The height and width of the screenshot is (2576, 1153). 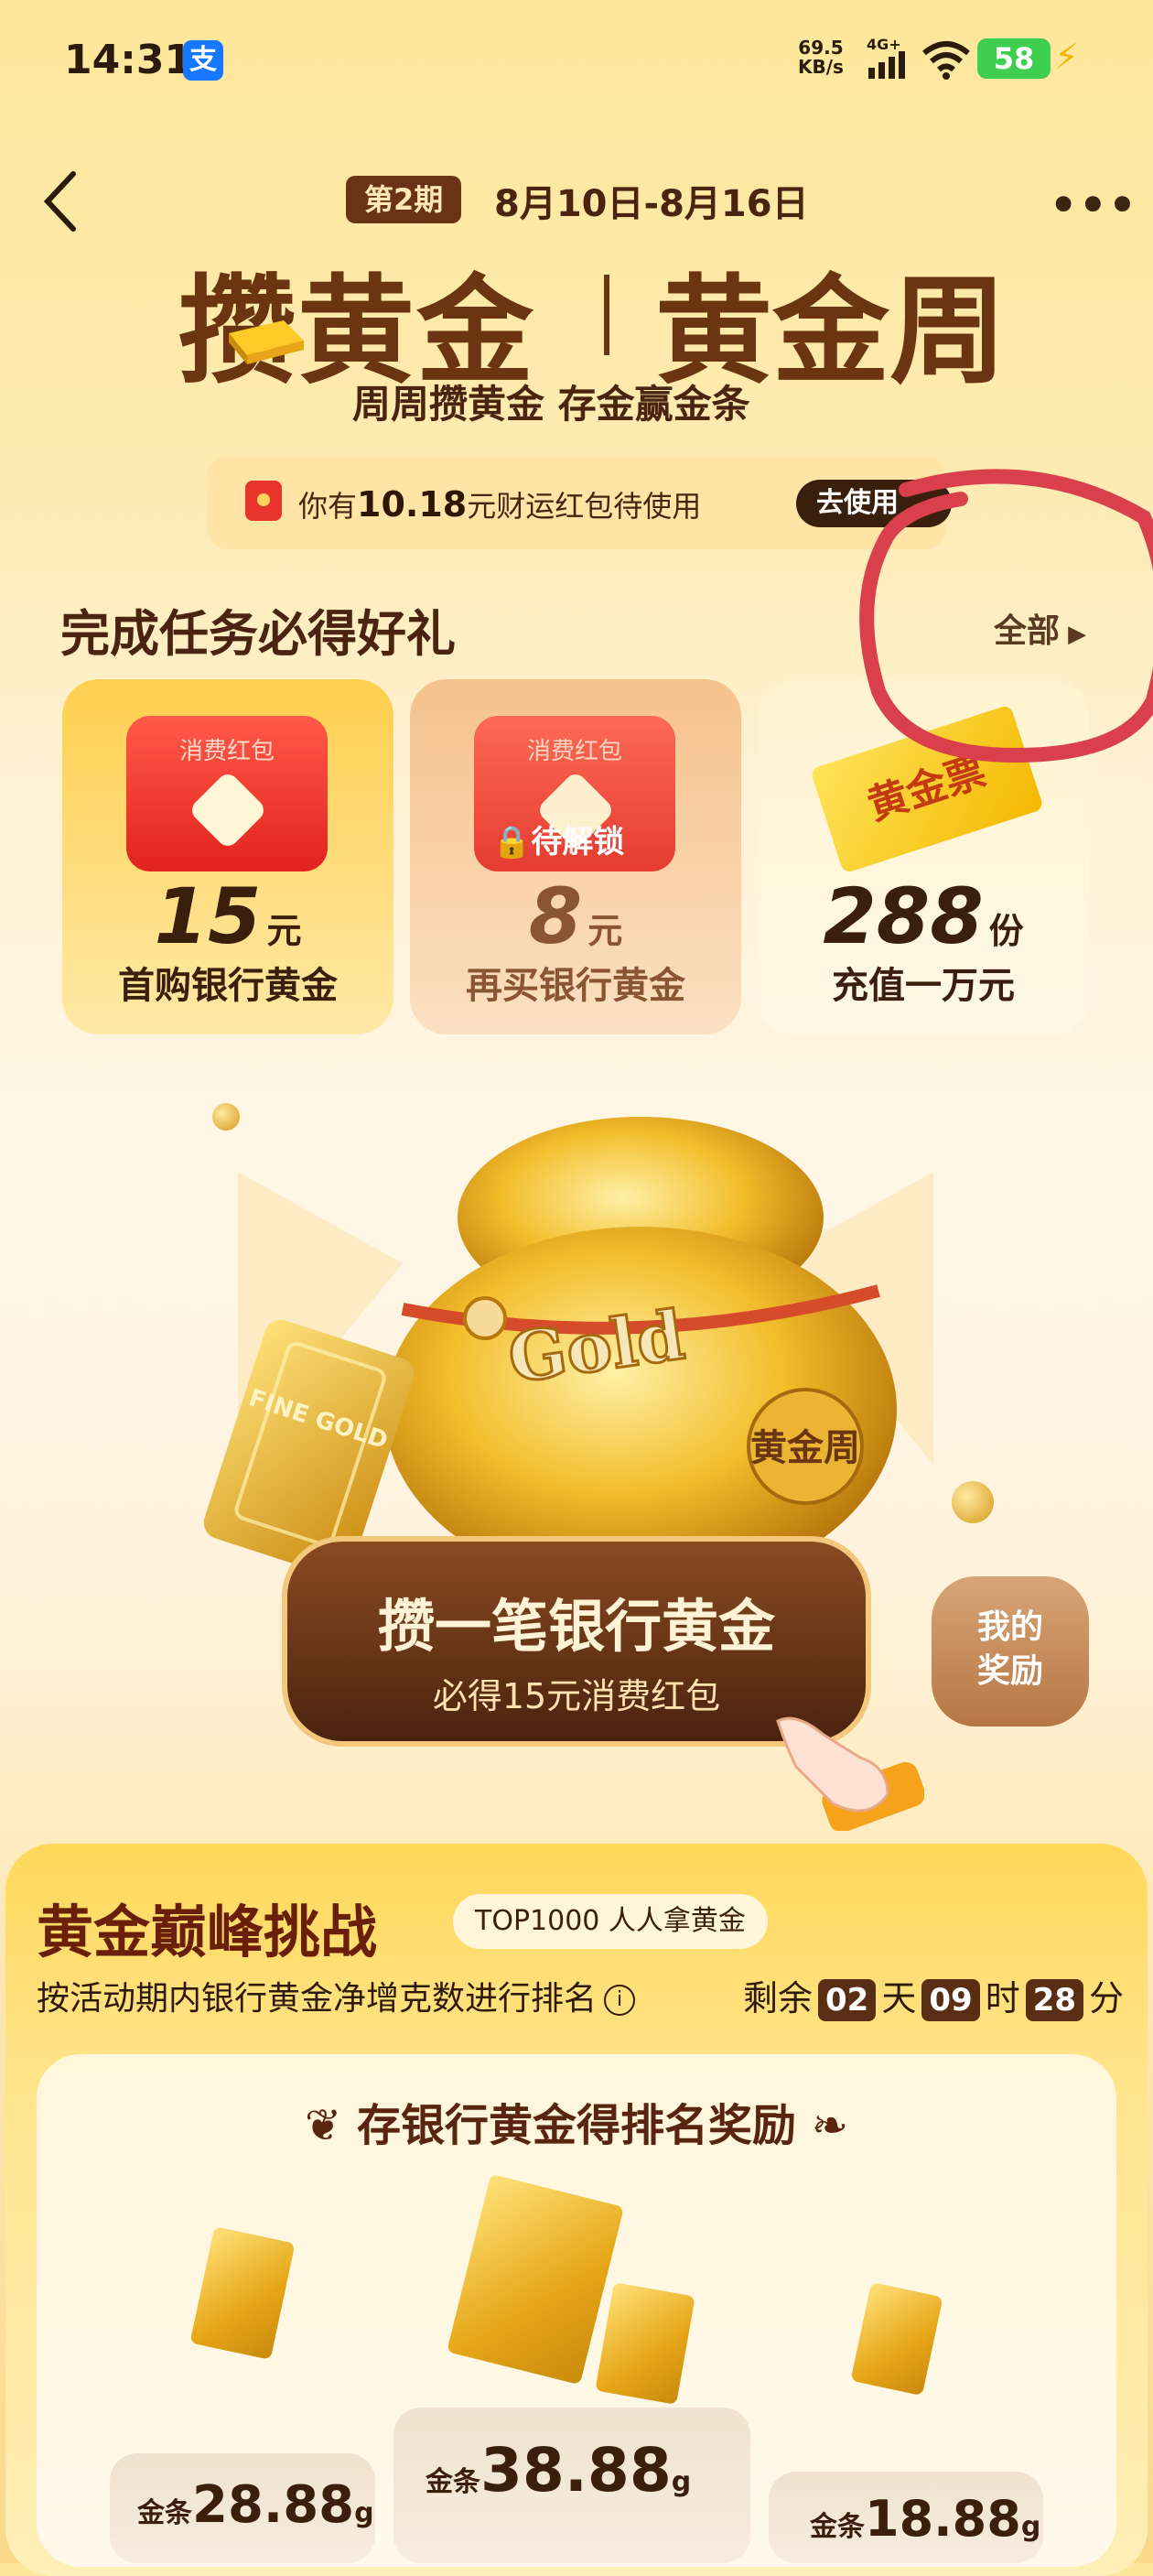 What do you see at coordinates (899, 1999) in the screenshot?
I see `countdown-days-unit: 天` at bounding box center [899, 1999].